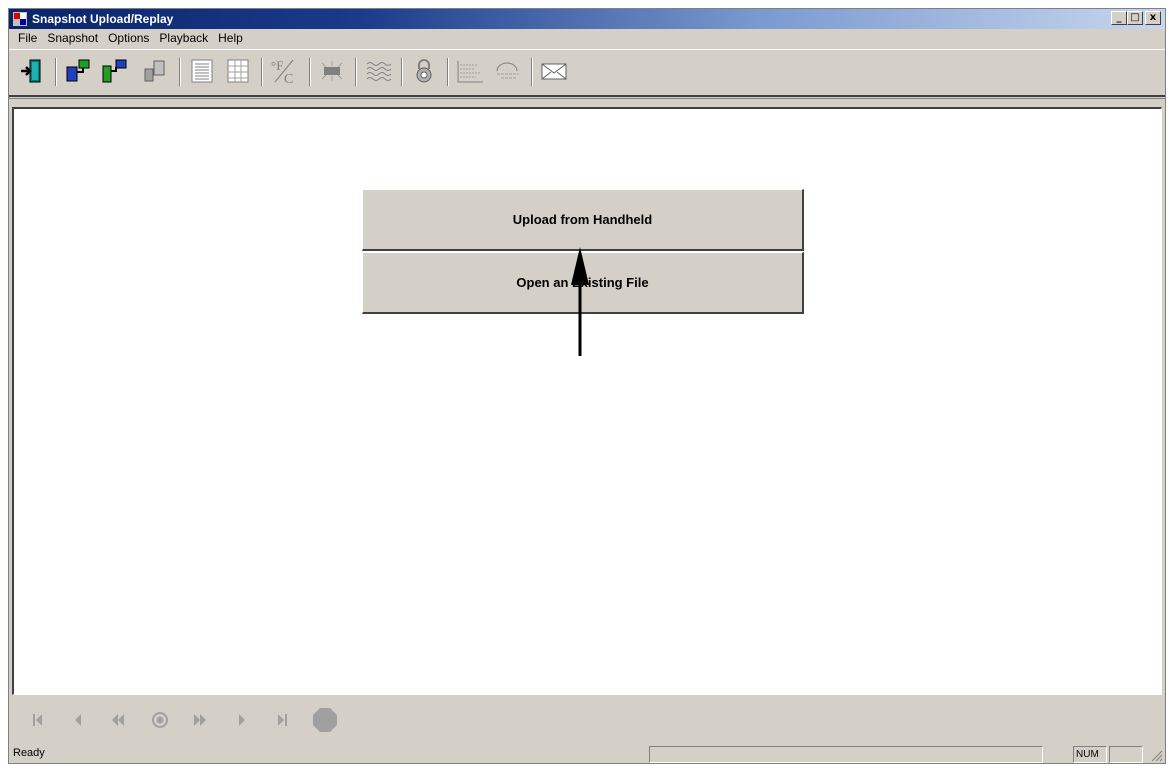  What do you see at coordinates (288, 78) in the screenshot?
I see `svg-text: C` at bounding box center [288, 78].